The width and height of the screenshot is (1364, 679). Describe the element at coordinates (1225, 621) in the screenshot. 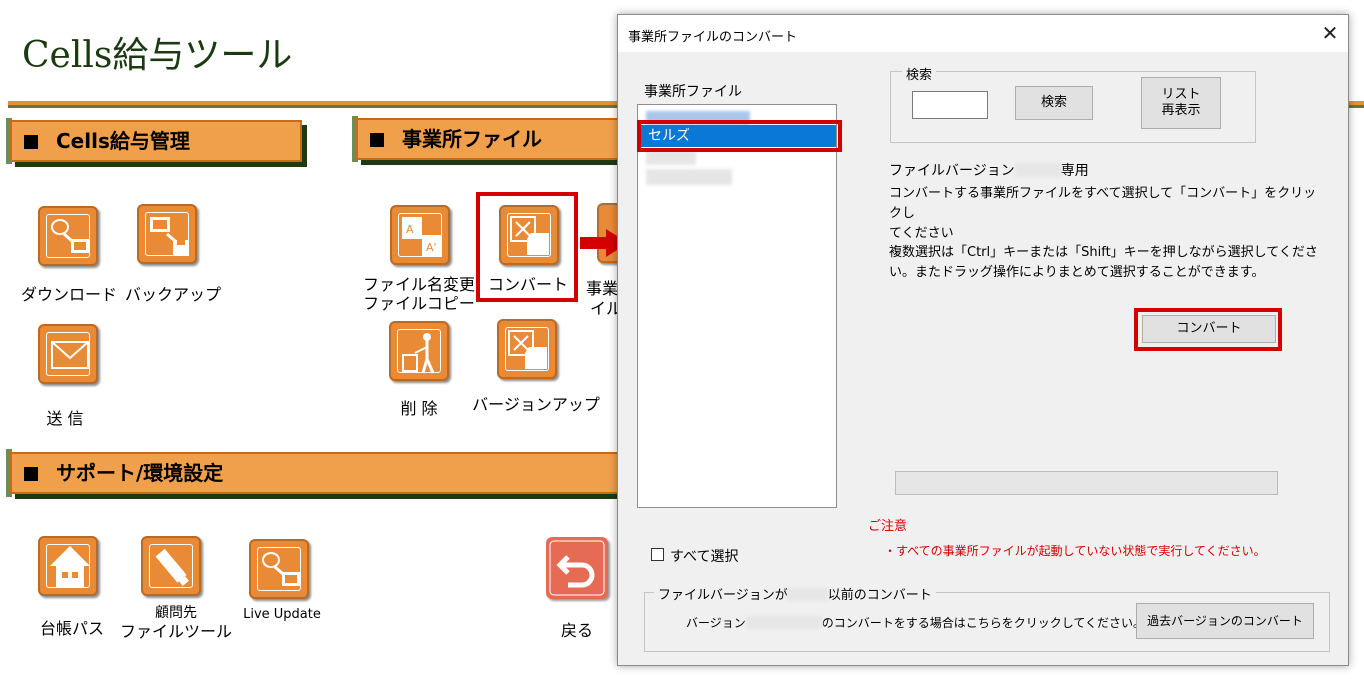

I see `old-version-convert-button: 過去バージョンのコンバート` at that location.